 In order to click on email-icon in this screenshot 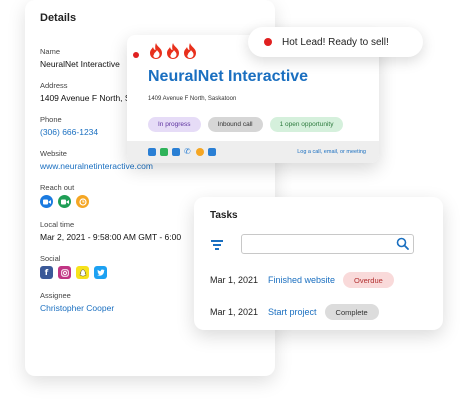, I will do `click(164, 152)`.